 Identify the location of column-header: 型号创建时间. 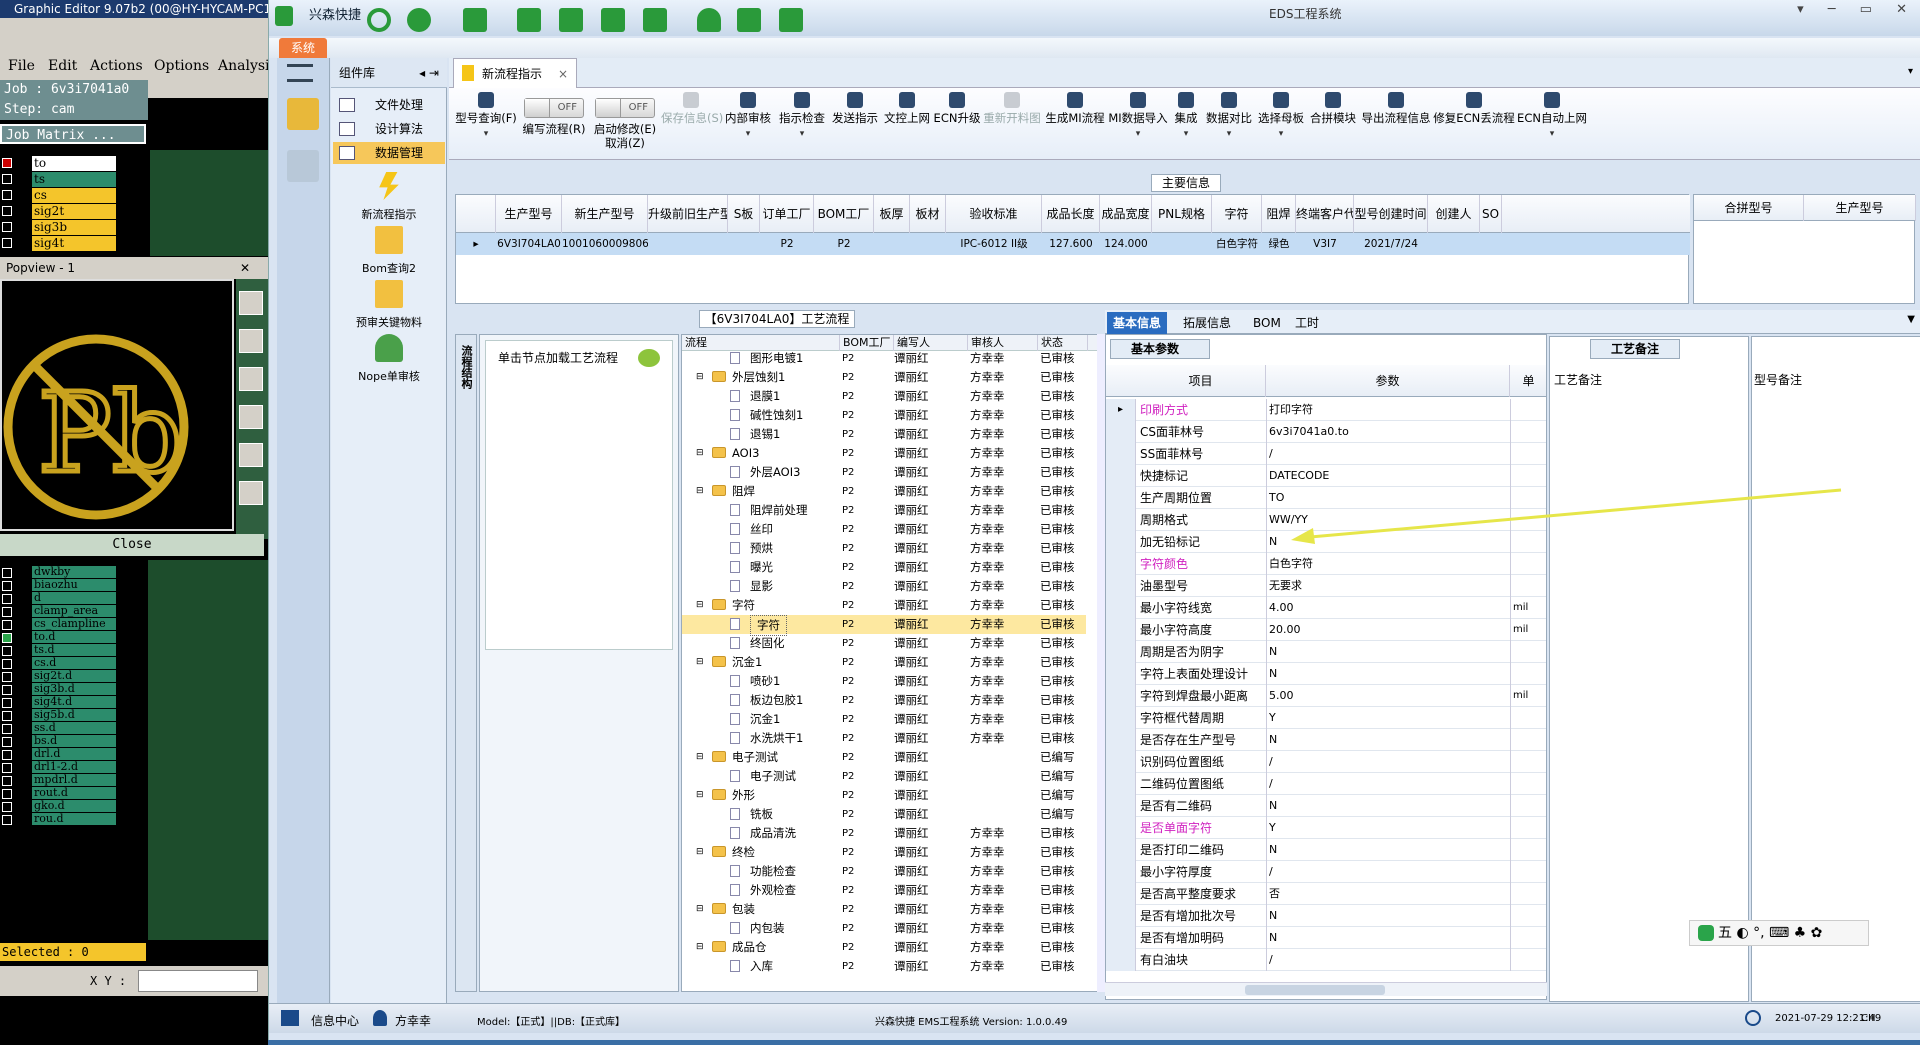
(1391, 214).